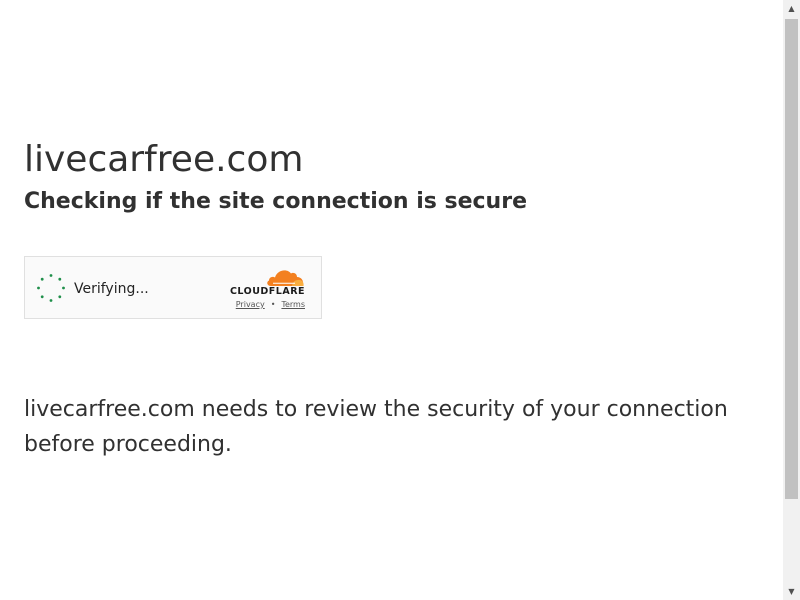  I want to click on terms-link: Terms, so click(293, 304).